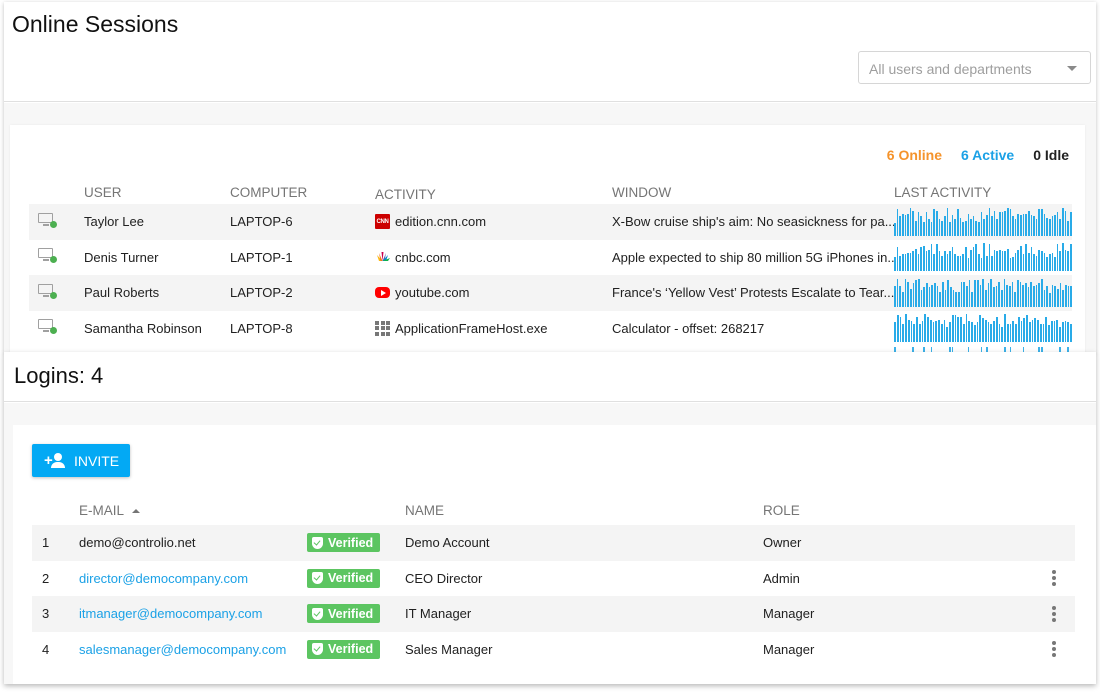  Describe the element at coordinates (46, 649) in the screenshot. I see `row-number: 4` at that location.